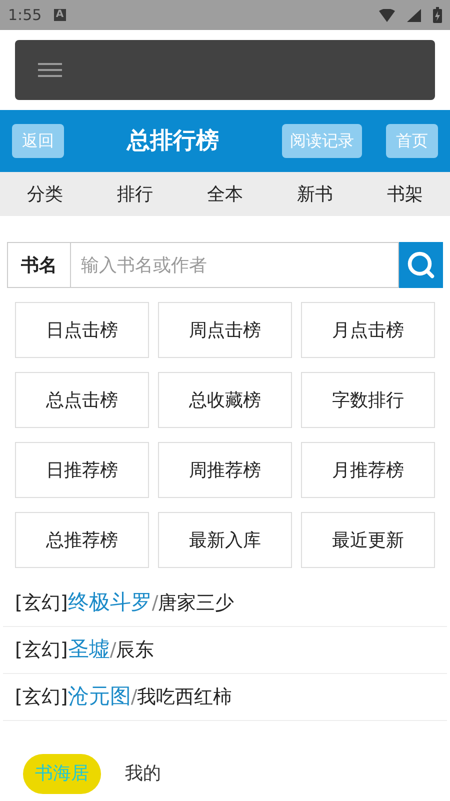 The height and width of the screenshot is (801, 450). Describe the element at coordinates (50, 70) in the screenshot. I see `menu-icon` at that location.